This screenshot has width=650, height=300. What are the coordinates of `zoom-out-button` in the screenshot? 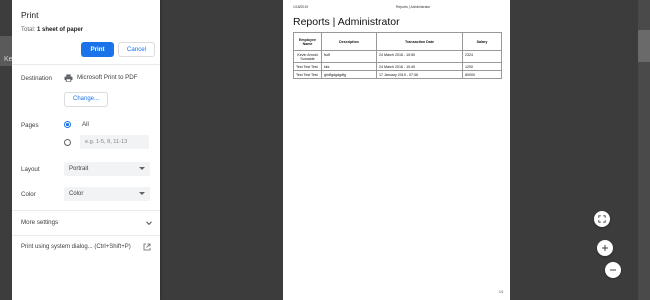 It's located at (613, 270).